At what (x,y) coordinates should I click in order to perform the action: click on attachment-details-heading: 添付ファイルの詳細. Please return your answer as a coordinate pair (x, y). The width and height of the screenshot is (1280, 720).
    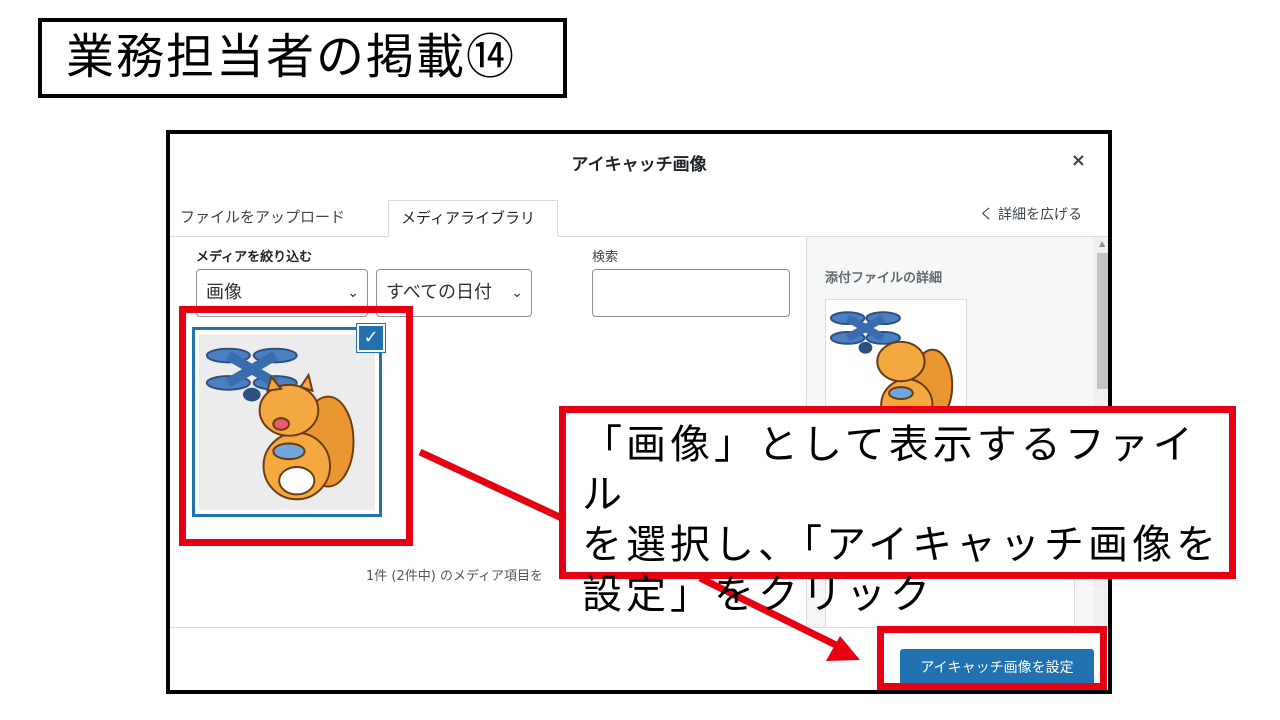
    Looking at the image, I should click on (884, 278).